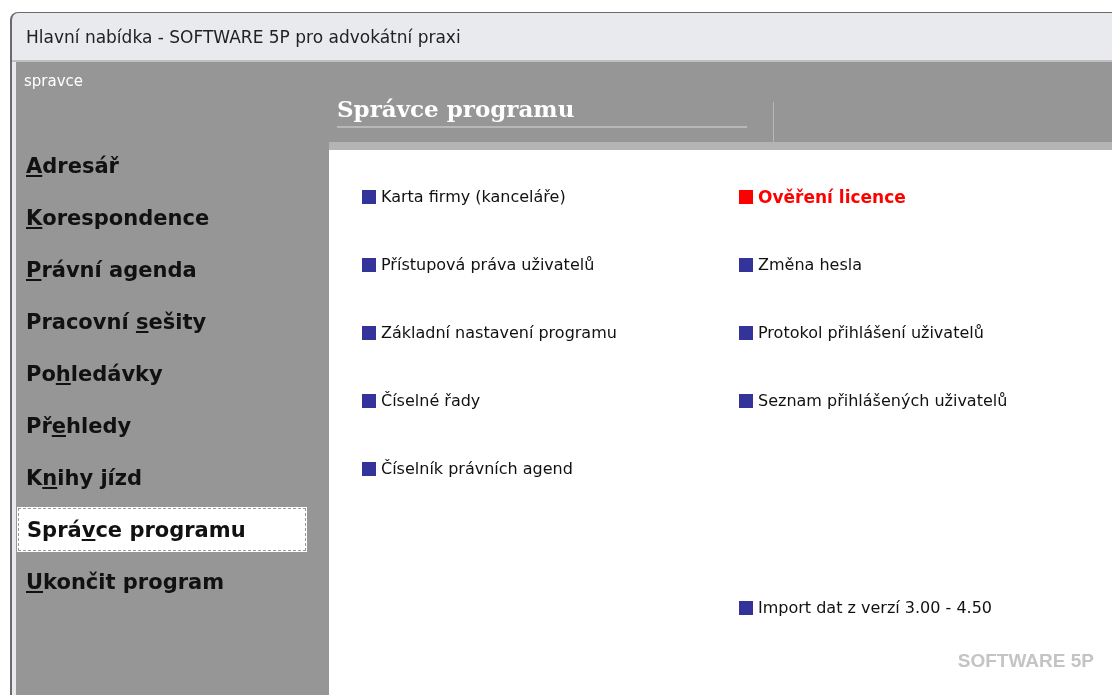  What do you see at coordinates (161, 425) in the screenshot?
I see `sidebar-item: Přehledy` at bounding box center [161, 425].